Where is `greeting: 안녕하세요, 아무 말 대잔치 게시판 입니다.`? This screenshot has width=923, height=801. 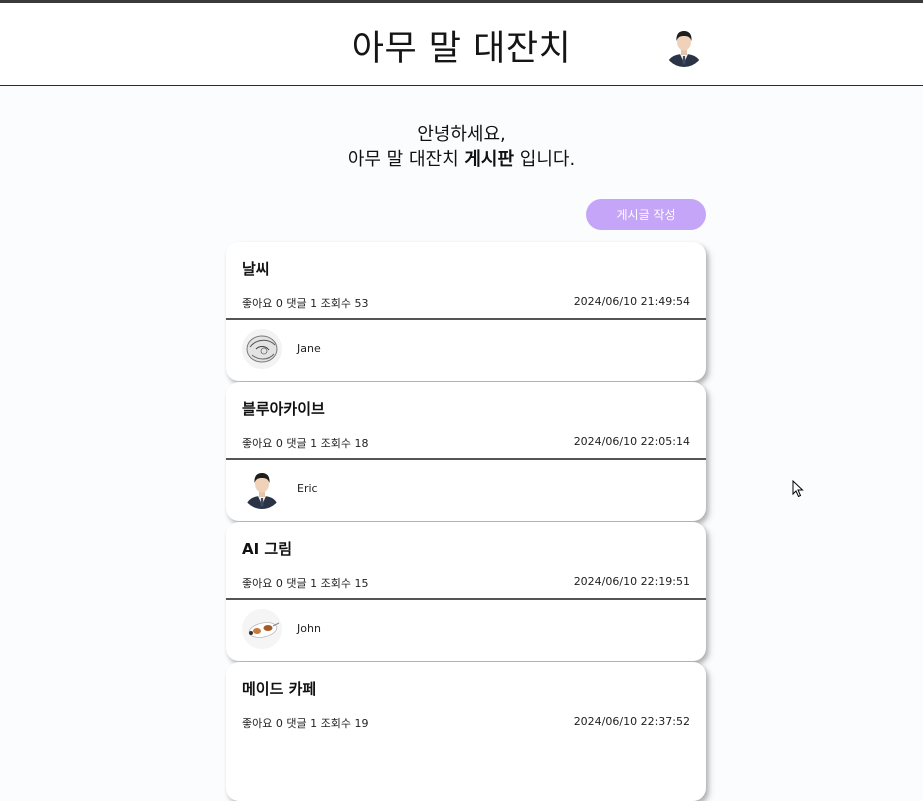 greeting: 안녕하세요, 아무 말 대잔치 게시판 입니다. is located at coordinates (461, 147).